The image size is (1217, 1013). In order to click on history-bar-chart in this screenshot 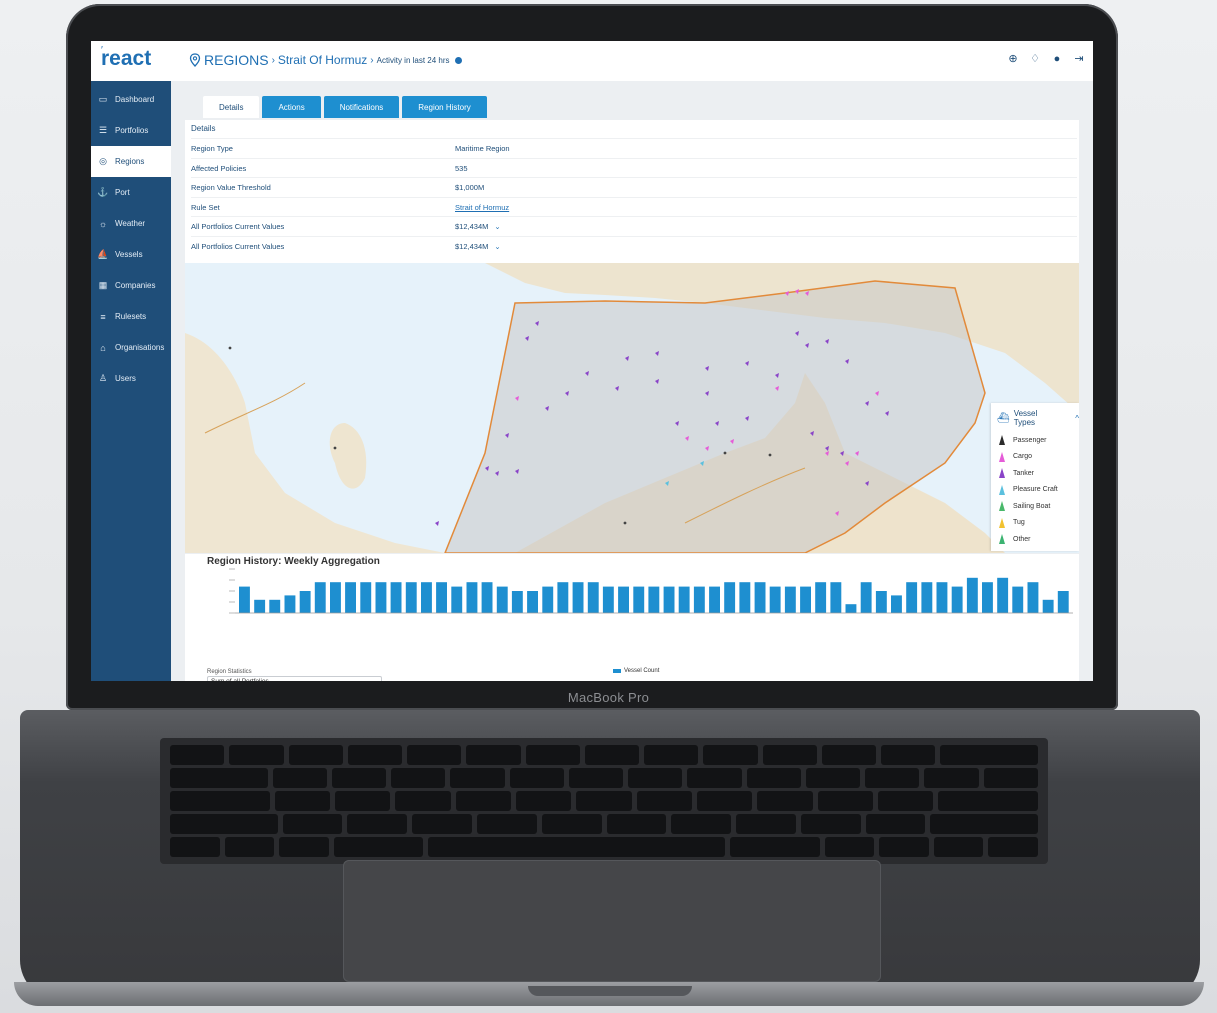, I will do `click(632, 606)`.